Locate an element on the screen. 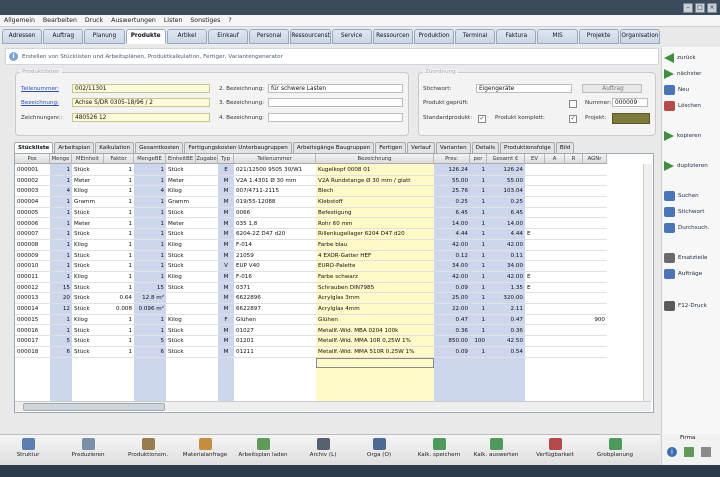 The height and width of the screenshot is (477, 720). cell-bezeichnung: Kugelkopf 0008 01 is located at coordinates (375, 170).